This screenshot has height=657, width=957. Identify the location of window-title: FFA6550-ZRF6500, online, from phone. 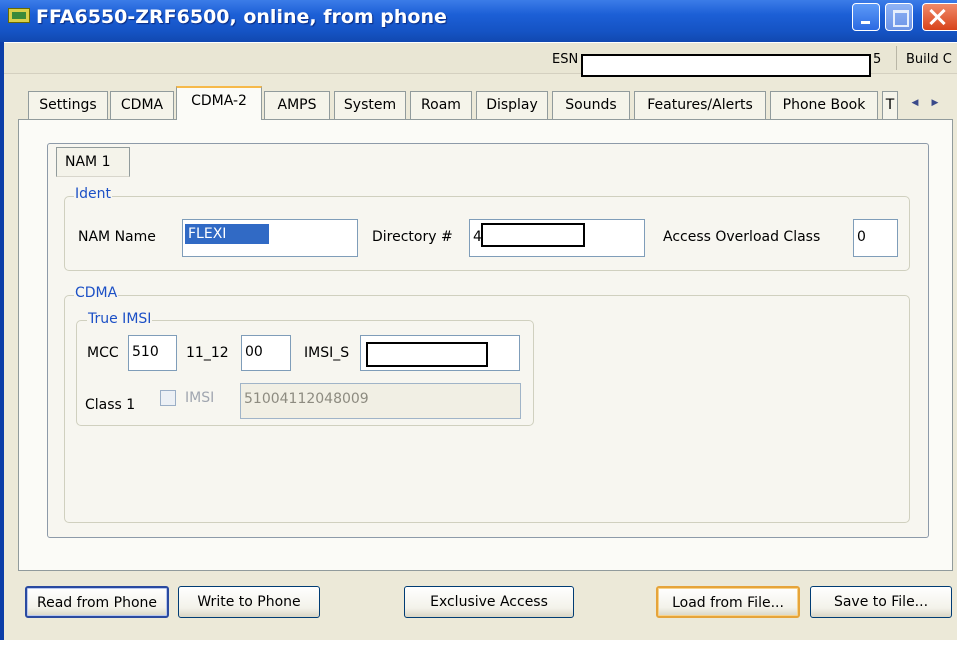
(241, 17).